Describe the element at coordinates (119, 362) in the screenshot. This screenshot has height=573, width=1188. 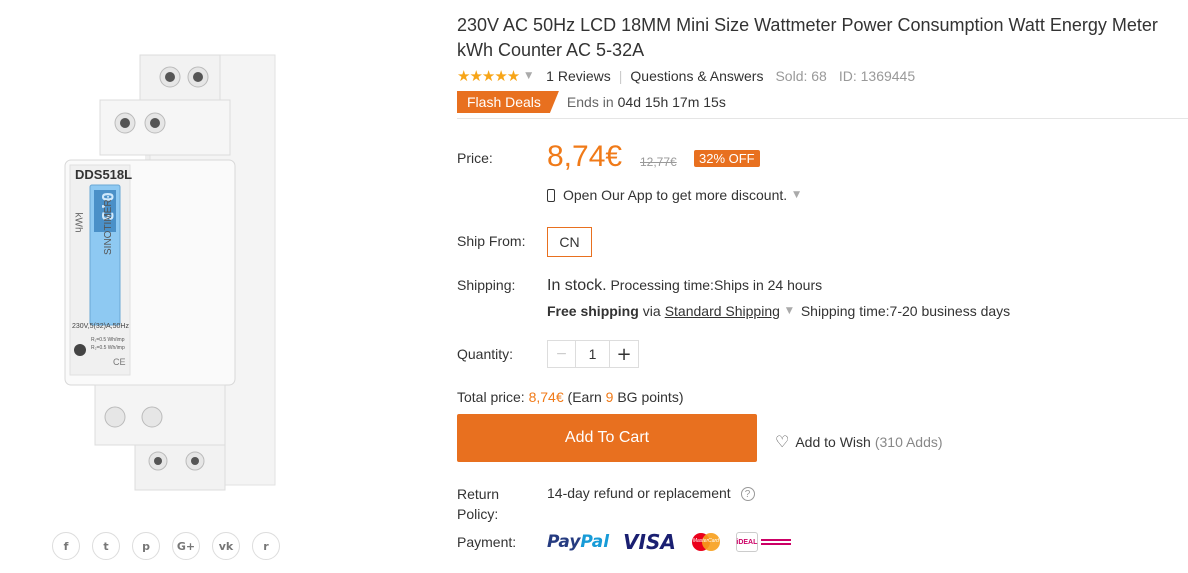
I see `meter-ce-mark: CE` at that location.